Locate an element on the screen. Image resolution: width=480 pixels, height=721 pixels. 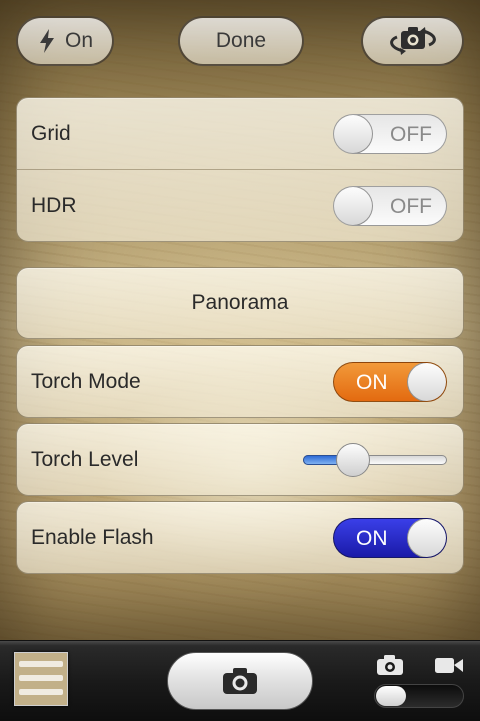
torch-mode-panel: Torch Mode ON is located at coordinates (240, 381).